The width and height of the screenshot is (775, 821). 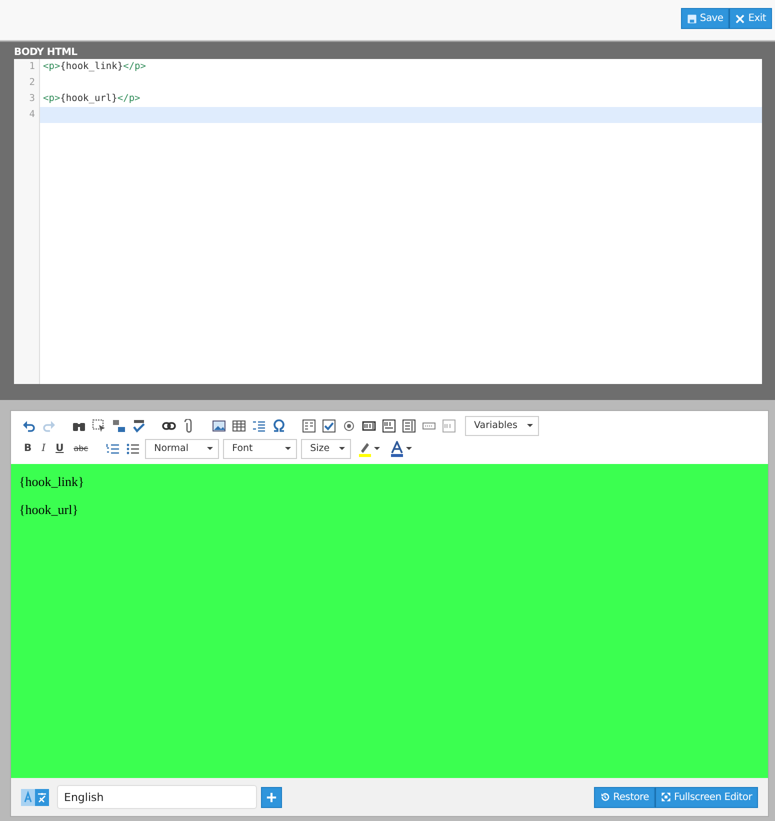 I want to click on select-icon, so click(x=99, y=426).